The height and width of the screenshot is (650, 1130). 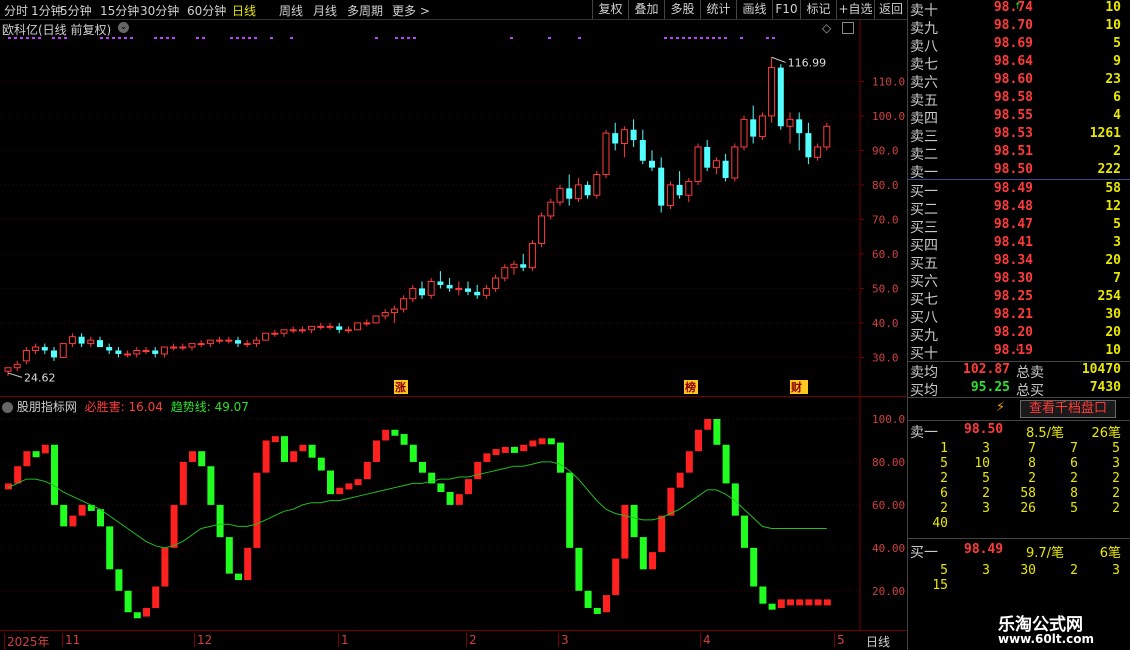 What do you see at coordinates (1028, 493) in the screenshot?
I see `queue-cell: 58` at bounding box center [1028, 493].